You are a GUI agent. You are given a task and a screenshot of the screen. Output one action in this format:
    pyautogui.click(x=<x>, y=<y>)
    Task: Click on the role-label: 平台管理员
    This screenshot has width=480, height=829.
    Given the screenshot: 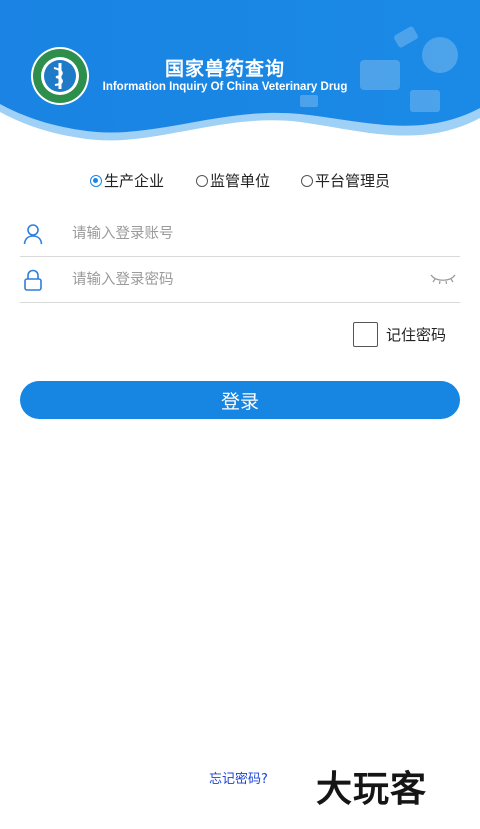 What is the action you would take?
    pyautogui.click(x=353, y=181)
    